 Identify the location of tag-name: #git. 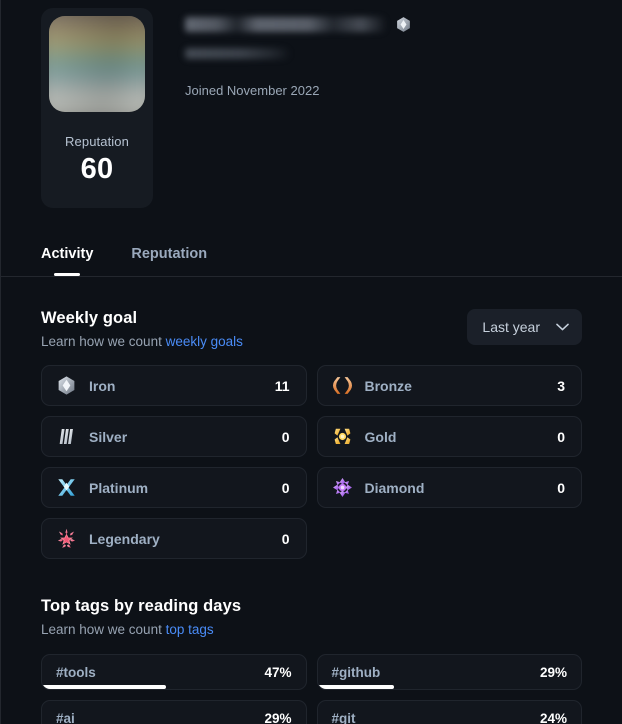
(343, 717).